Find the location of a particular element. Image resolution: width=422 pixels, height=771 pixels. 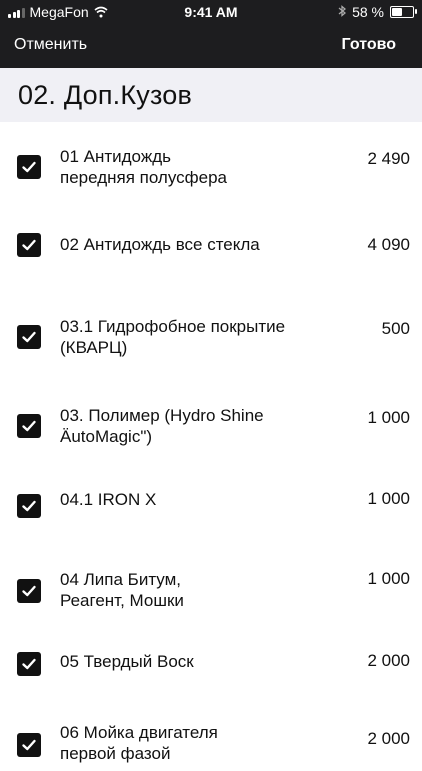

item-label: 04.1 IRON X is located at coordinates (190, 499).